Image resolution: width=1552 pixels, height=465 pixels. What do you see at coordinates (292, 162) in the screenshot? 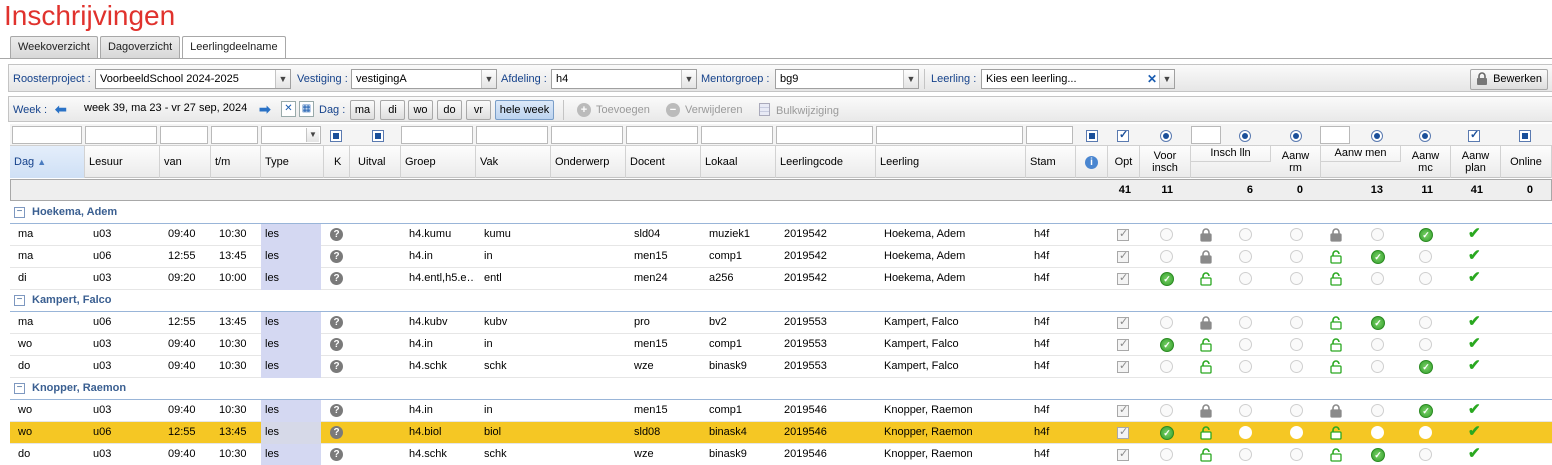
I see `col-type: Type` at bounding box center [292, 162].